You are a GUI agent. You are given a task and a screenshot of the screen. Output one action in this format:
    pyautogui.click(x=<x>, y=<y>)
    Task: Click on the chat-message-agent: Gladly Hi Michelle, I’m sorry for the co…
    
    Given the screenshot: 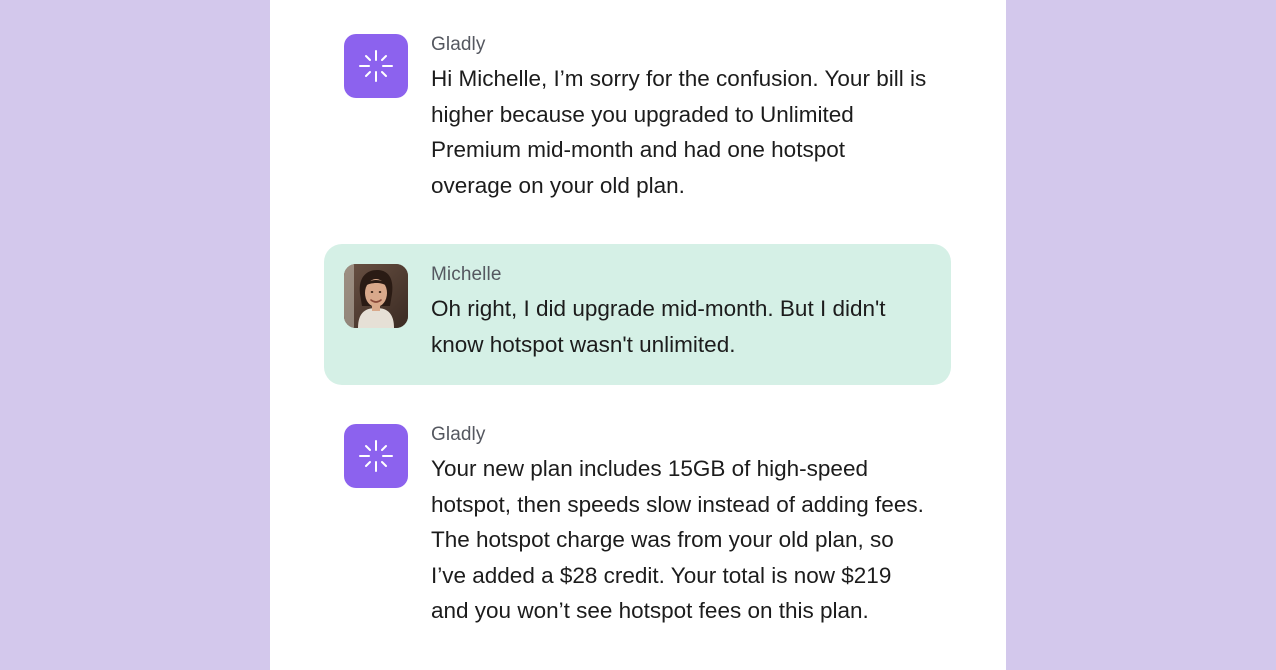 What is the action you would take?
    pyautogui.click(x=637, y=115)
    